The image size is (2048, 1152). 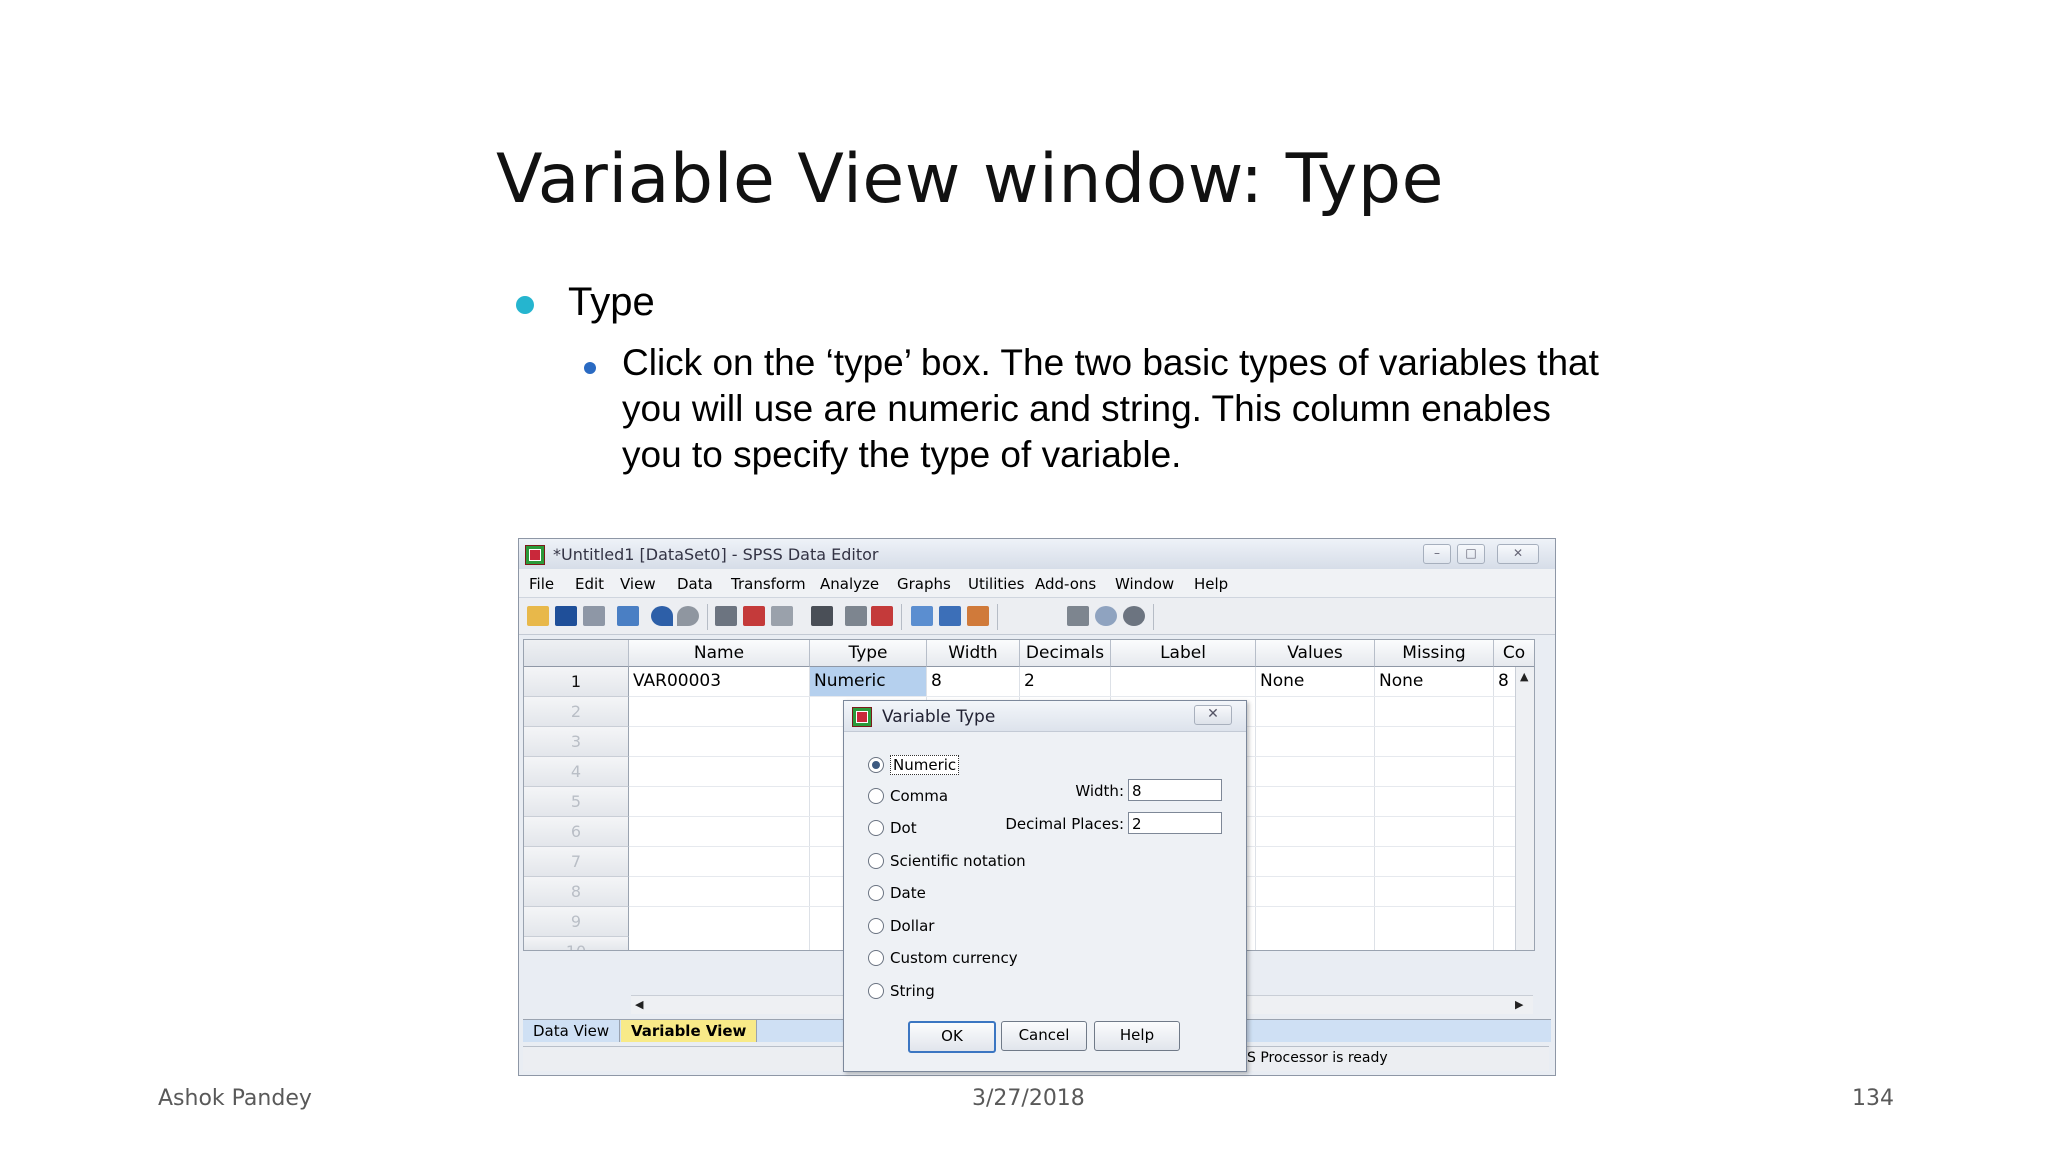 What do you see at coordinates (576, 682) in the screenshot?
I see `row-header: 1` at bounding box center [576, 682].